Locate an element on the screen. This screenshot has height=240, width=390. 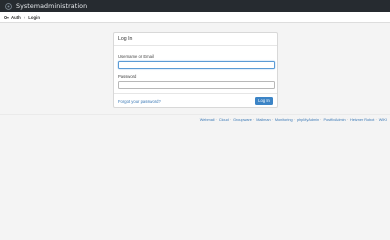
username-input is located at coordinates (196, 65).